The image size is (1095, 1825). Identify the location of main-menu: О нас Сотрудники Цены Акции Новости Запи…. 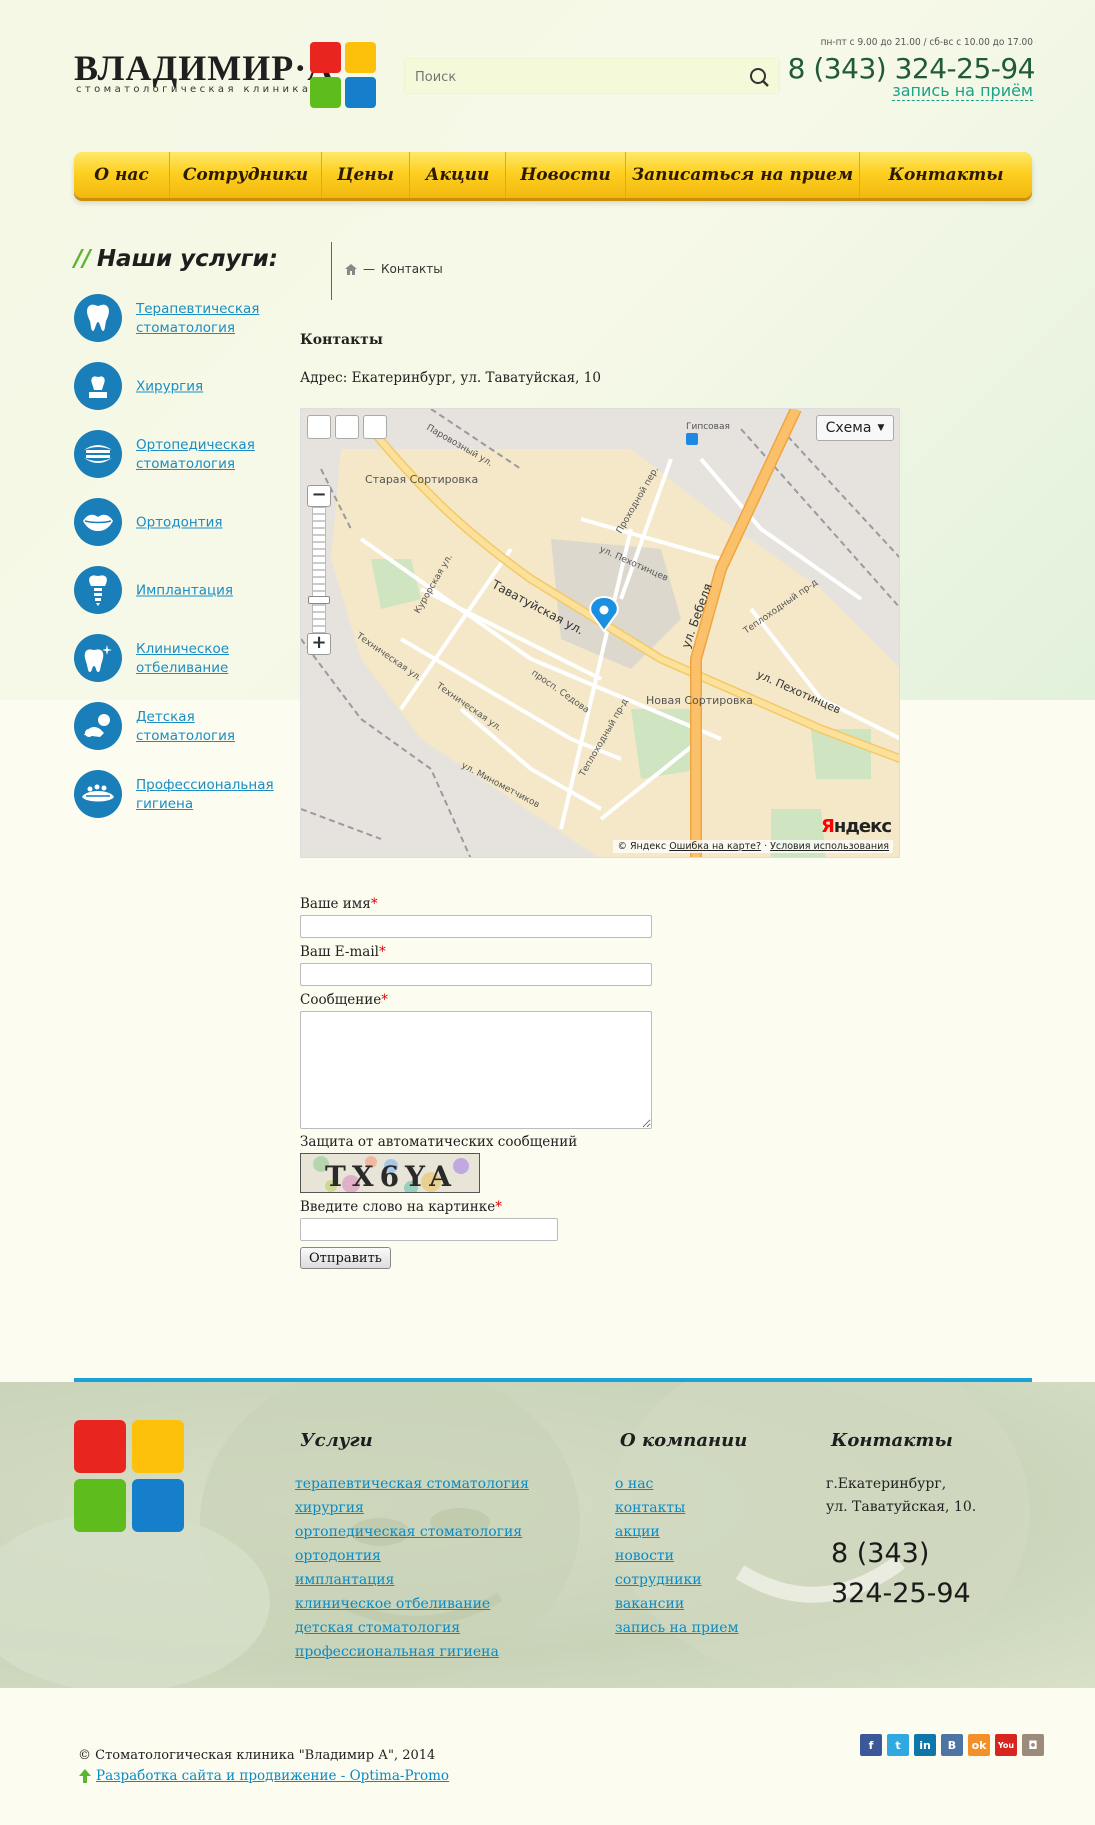
(553, 175).